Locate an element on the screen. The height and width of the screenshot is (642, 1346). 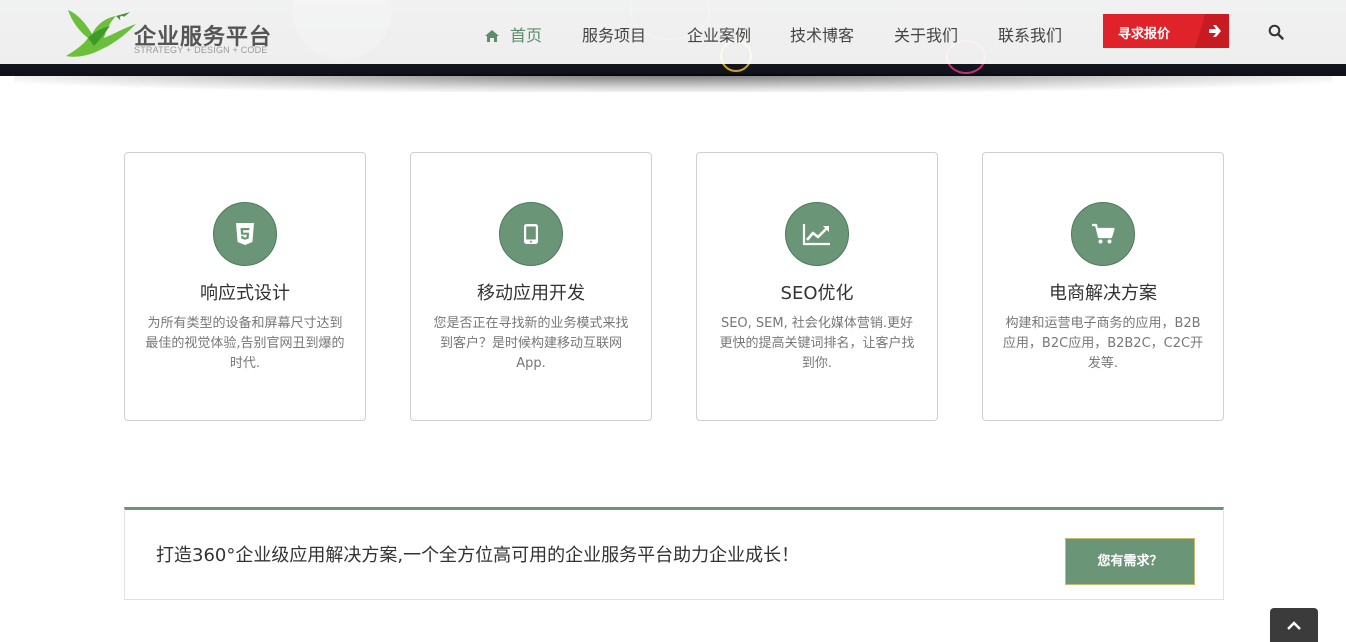
search-icon is located at coordinates (1276, 32).